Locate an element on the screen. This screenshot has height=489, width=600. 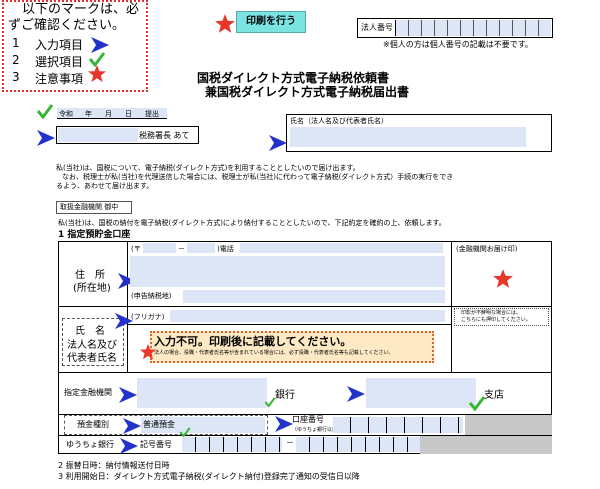
yucho-number-input is located at coordinates (358, 444).